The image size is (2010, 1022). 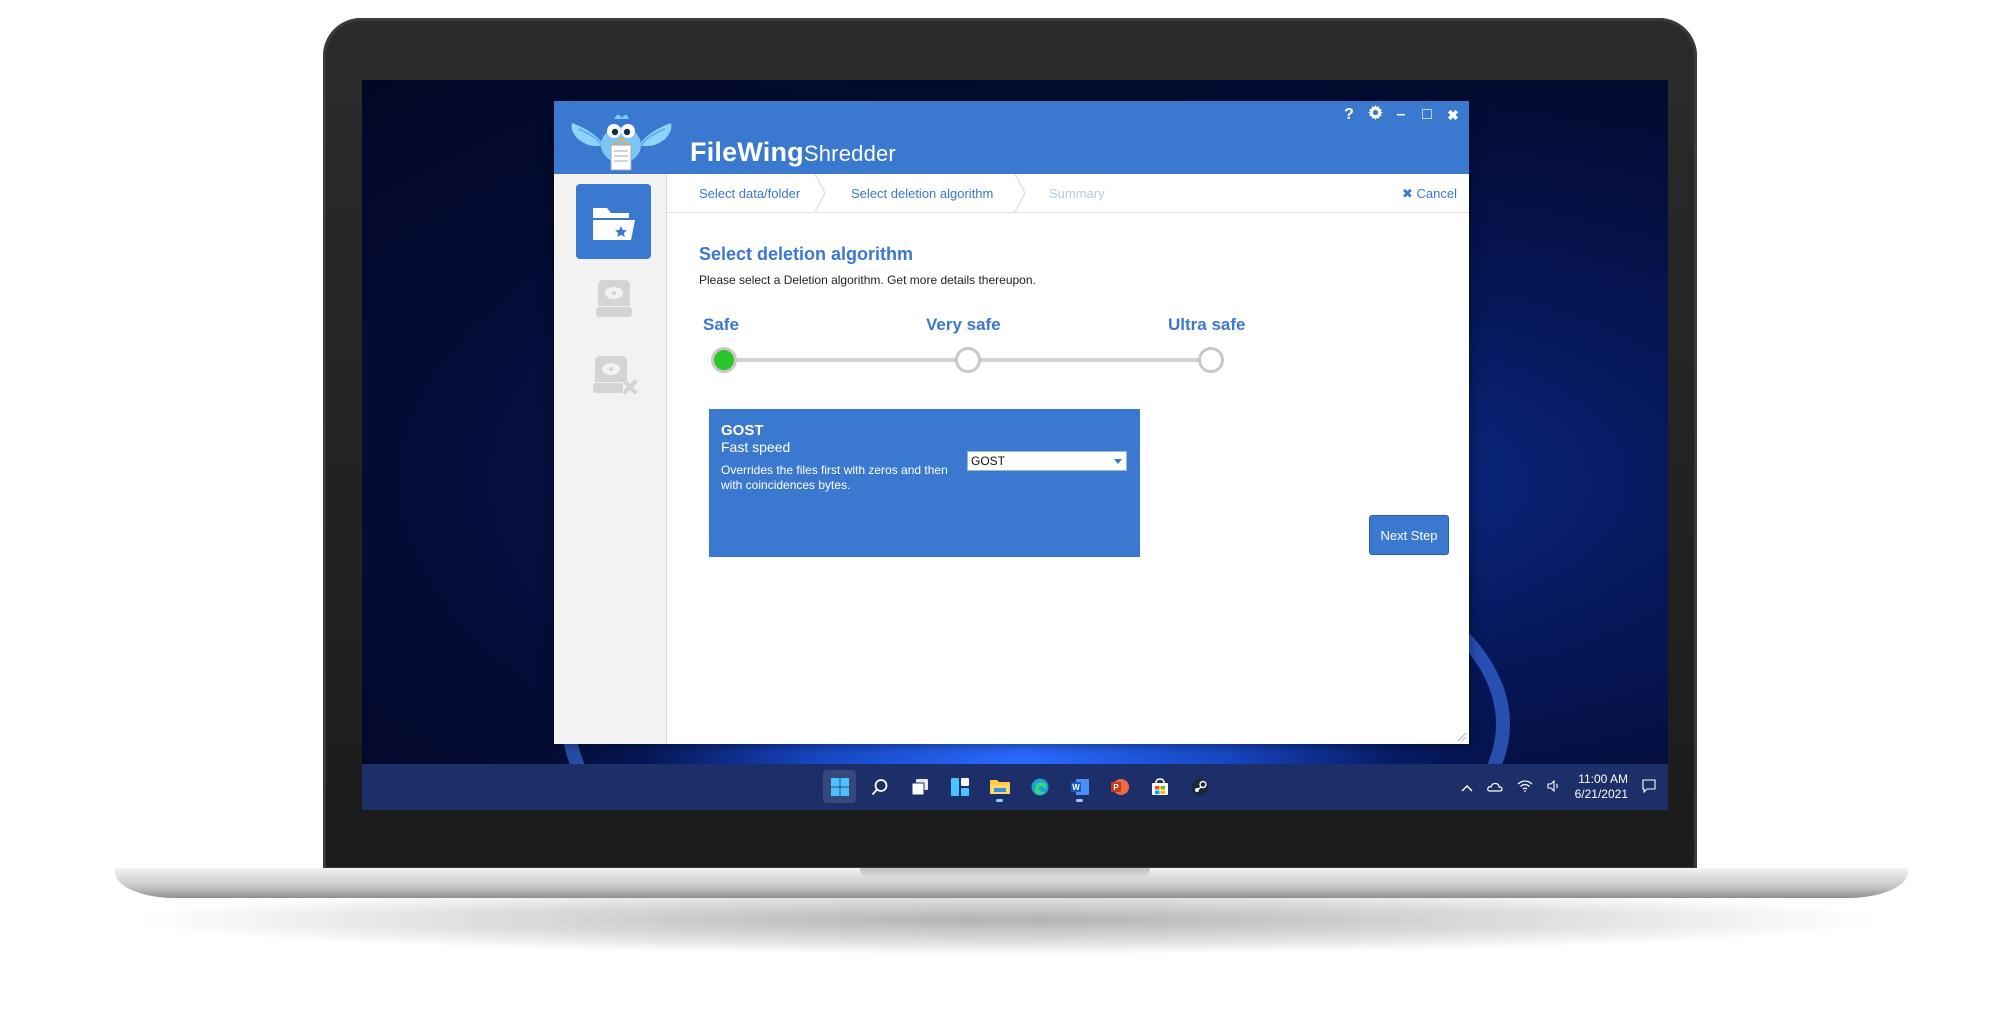 I want to click on app-title: FileWingShredder, so click(x=793, y=152).